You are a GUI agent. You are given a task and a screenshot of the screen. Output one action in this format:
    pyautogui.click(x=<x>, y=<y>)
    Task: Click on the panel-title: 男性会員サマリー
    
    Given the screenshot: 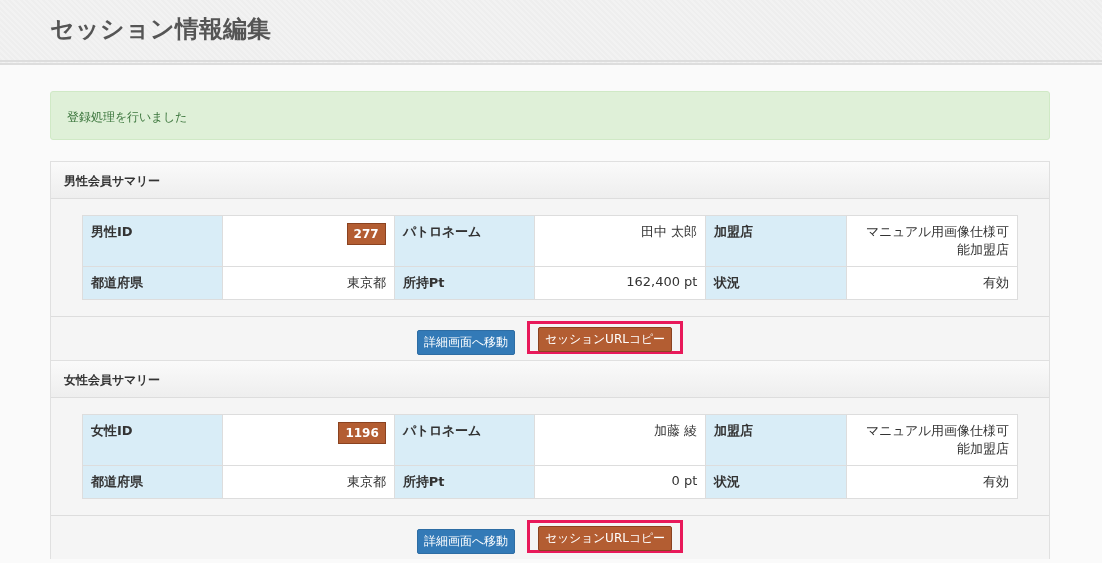 What is the action you would take?
    pyautogui.click(x=550, y=180)
    